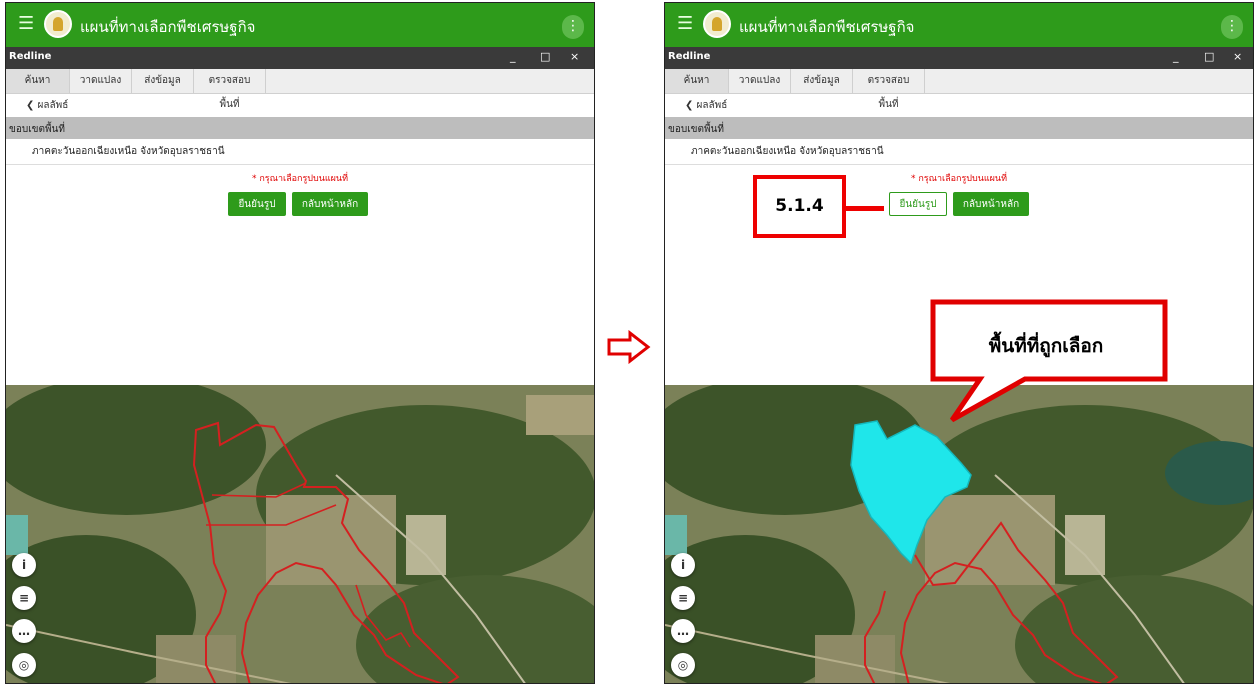 The height and width of the screenshot is (686, 1256). I want to click on right-arrow-icon, so click(629, 347).